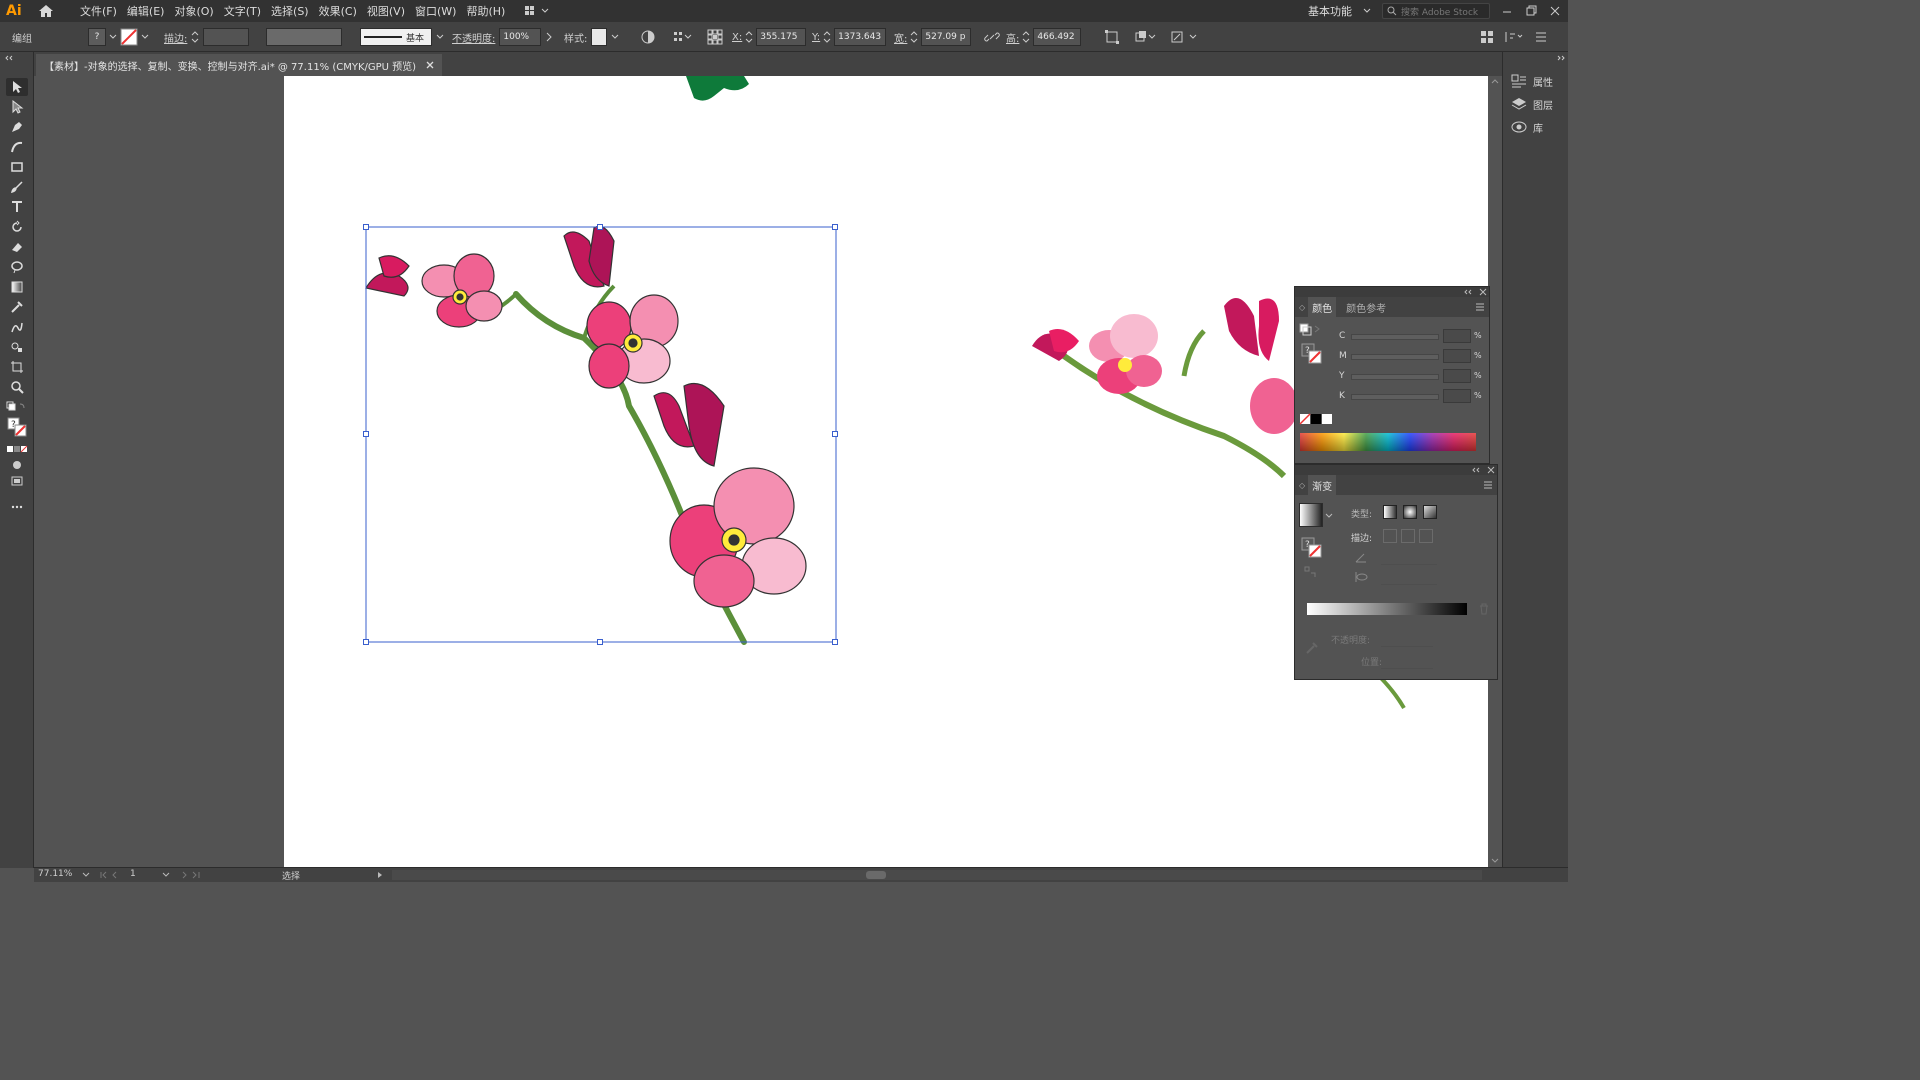  What do you see at coordinates (717, 88) in the screenshot?
I see `leaf-fragment` at bounding box center [717, 88].